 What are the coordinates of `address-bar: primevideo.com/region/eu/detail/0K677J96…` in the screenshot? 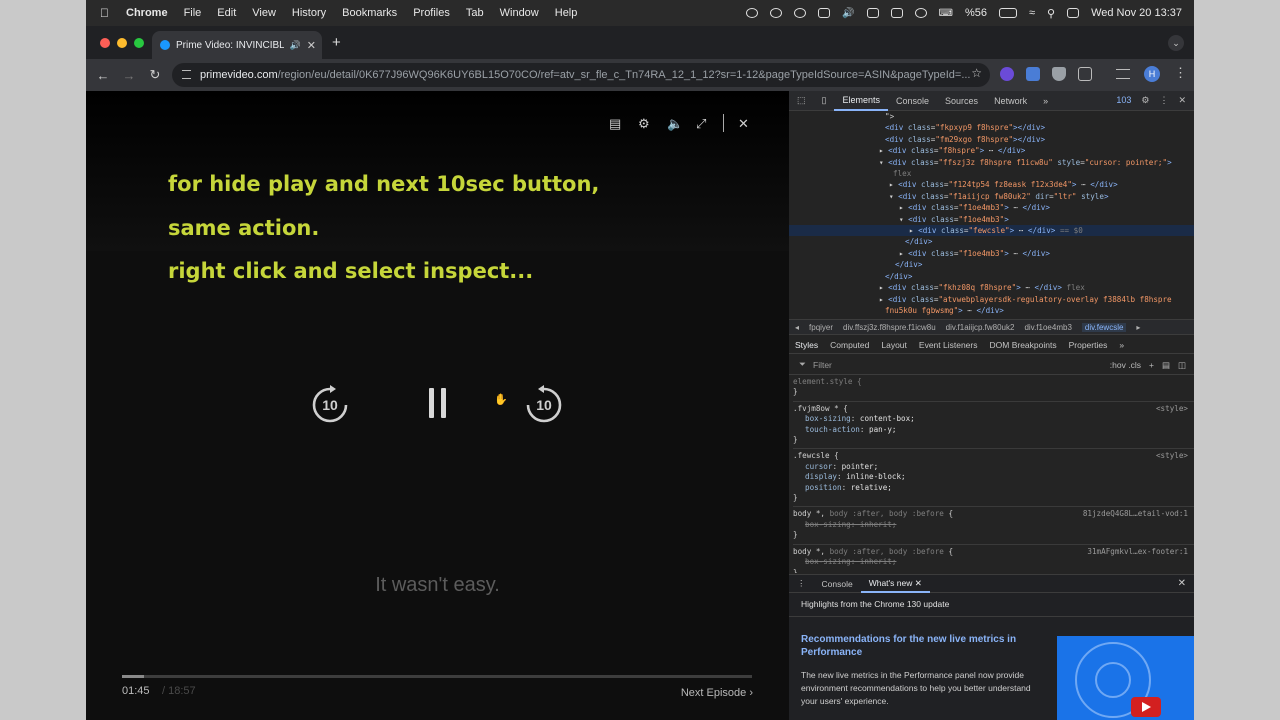 It's located at (581, 75).